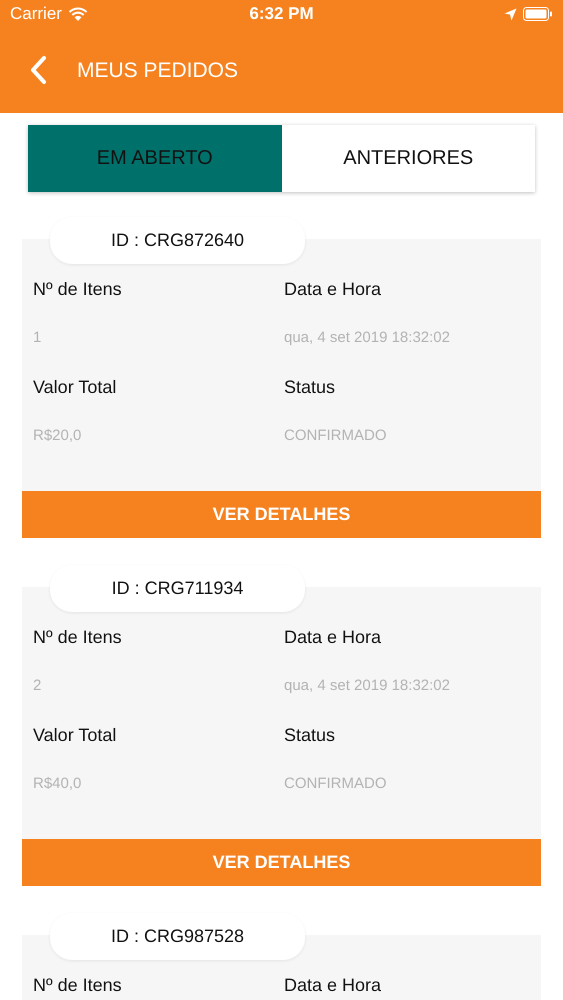 This screenshot has height=1000, width=563. Describe the element at coordinates (157, 70) in the screenshot. I see `page-title: MEUS PEDIDOS` at that location.